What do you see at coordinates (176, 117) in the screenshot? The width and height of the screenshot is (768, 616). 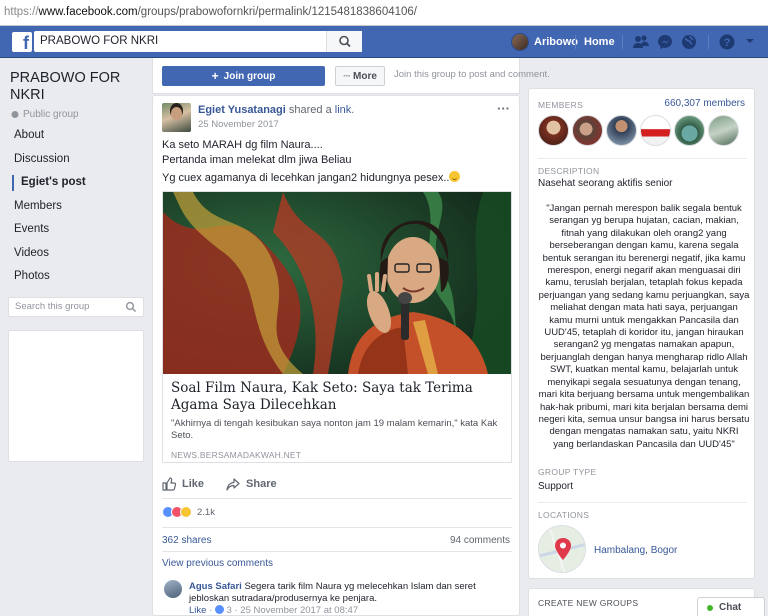 I see `author-avatar` at bounding box center [176, 117].